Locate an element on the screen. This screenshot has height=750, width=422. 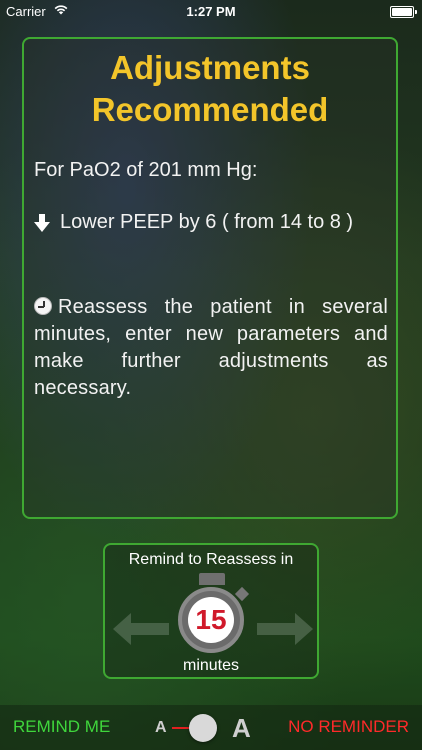
clock-time: 1:27 PM is located at coordinates (211, 11).